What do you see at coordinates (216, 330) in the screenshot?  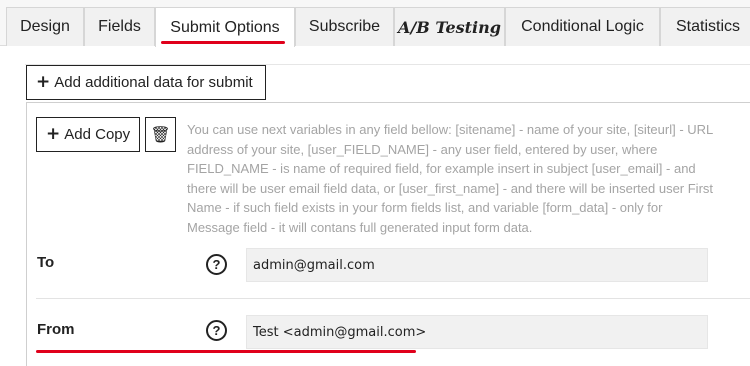 I see `from-help-icon: ?` at bounding box center [216, 330].